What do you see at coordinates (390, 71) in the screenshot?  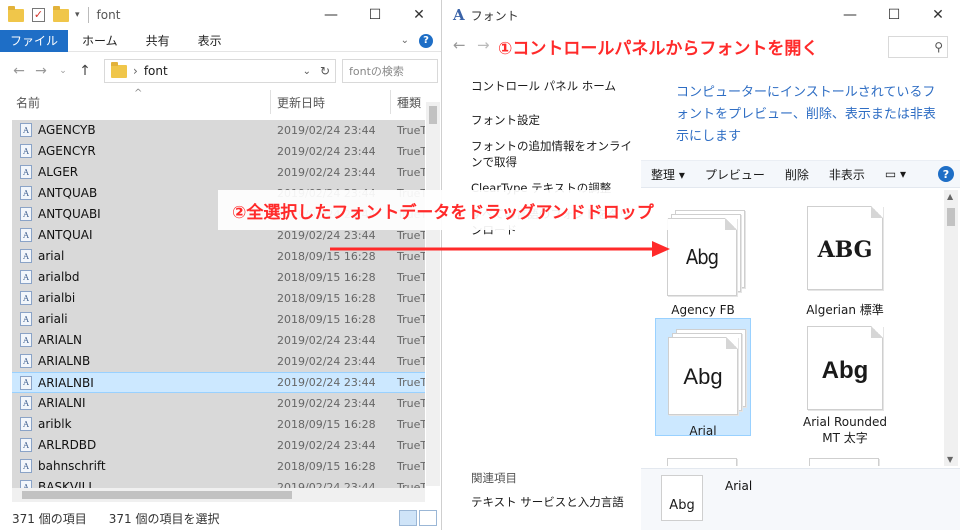 I see `search-input: fontの検索` at bounding box center [390, 71].